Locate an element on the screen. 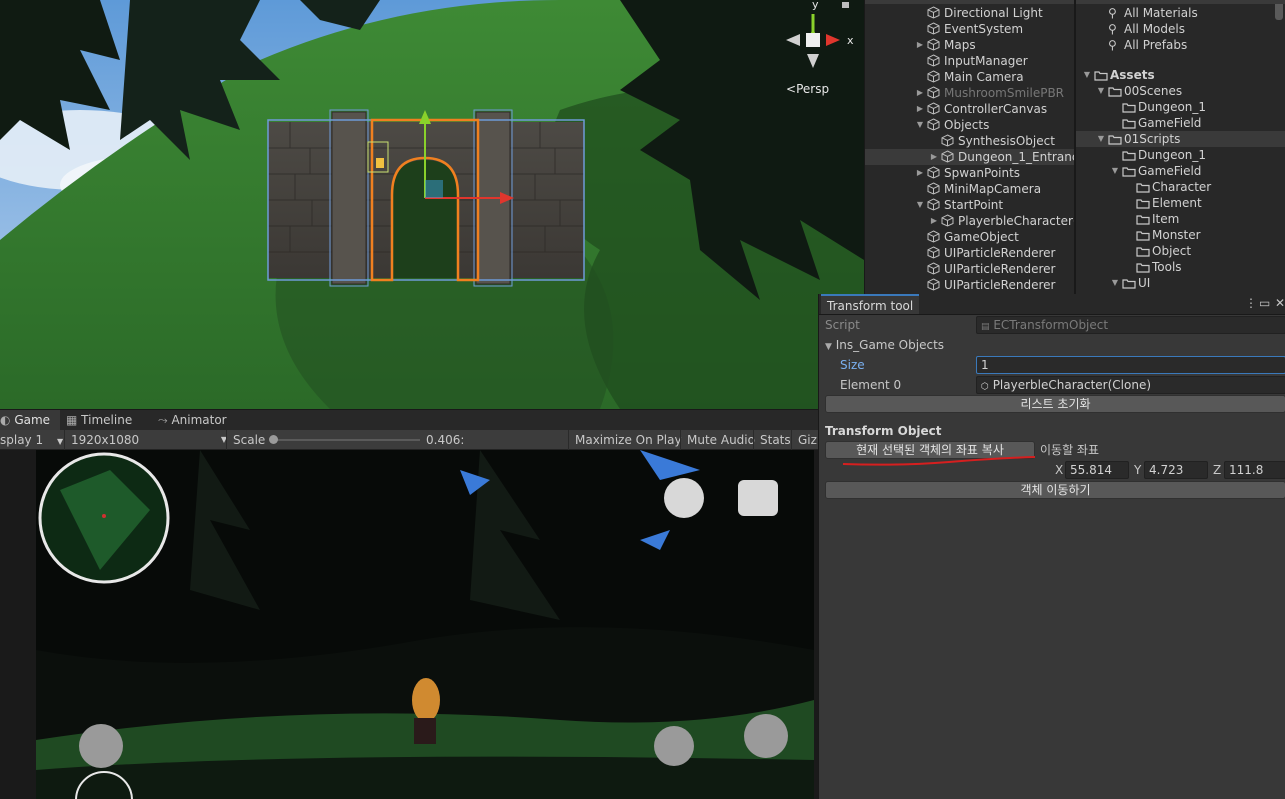 The height and width of the screenshot is (799, 1285). hierarchy-item: Main Camera is located at coordinates (969, 77).